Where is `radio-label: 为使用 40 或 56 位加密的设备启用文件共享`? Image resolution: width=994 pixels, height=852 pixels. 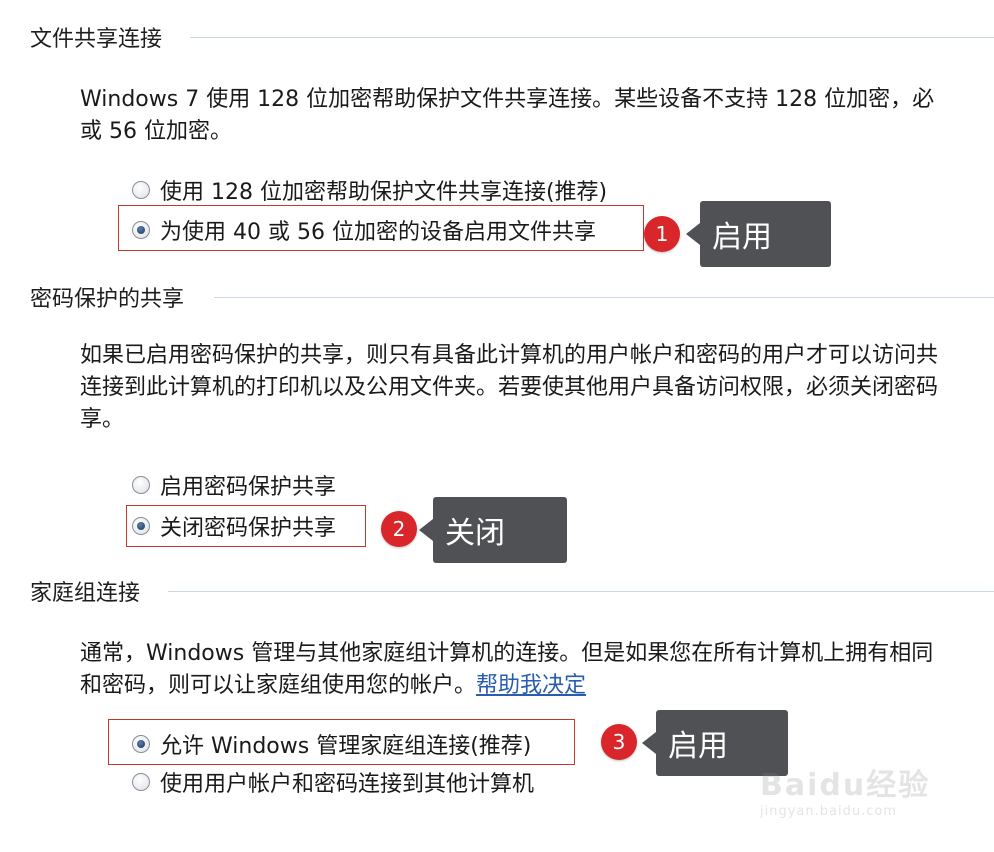 radio-label: 为使用 40 或 56 位加密的设备启用文件共享 is located at coordinates (378, 232).